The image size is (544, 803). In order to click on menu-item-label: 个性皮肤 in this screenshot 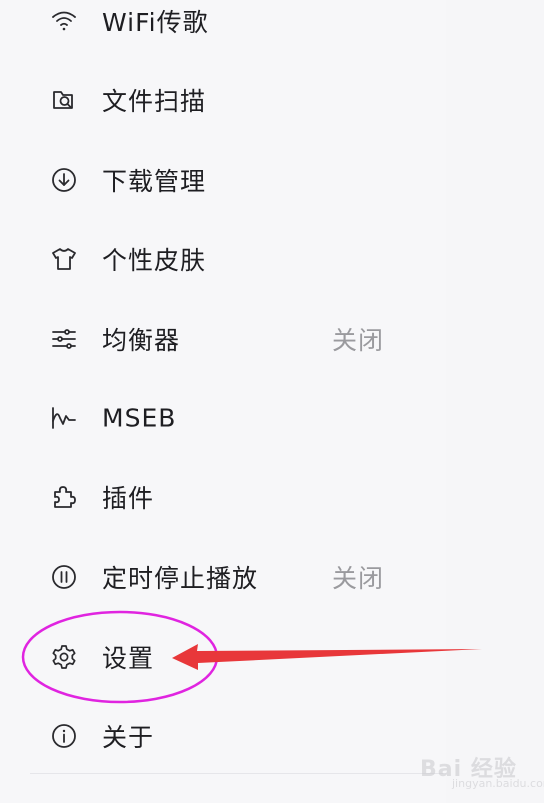, I will do `click(154, 260)`.